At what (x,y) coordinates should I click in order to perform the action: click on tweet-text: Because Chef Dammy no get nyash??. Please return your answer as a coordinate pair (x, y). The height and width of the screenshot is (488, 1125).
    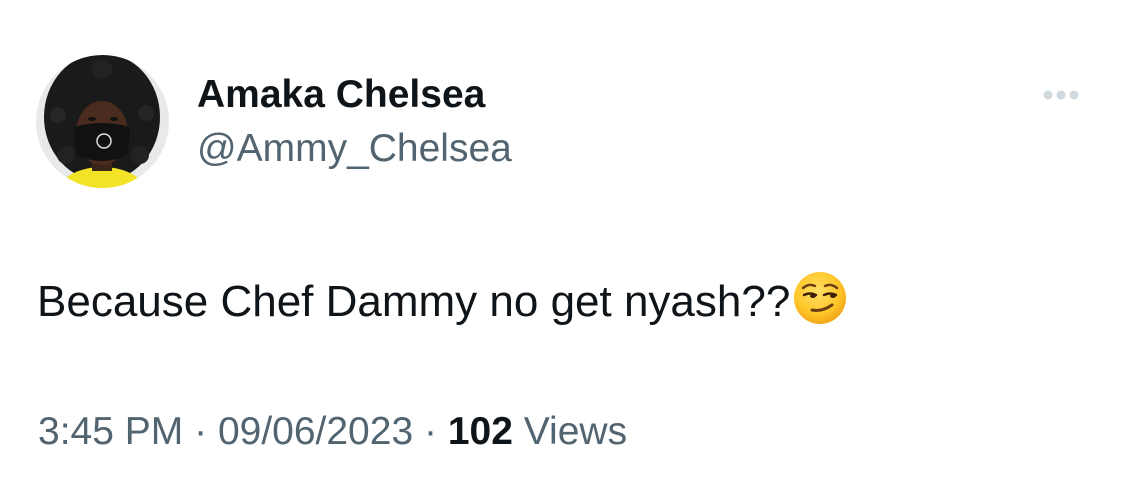
    Looking at the image, I should click on (414, 301).